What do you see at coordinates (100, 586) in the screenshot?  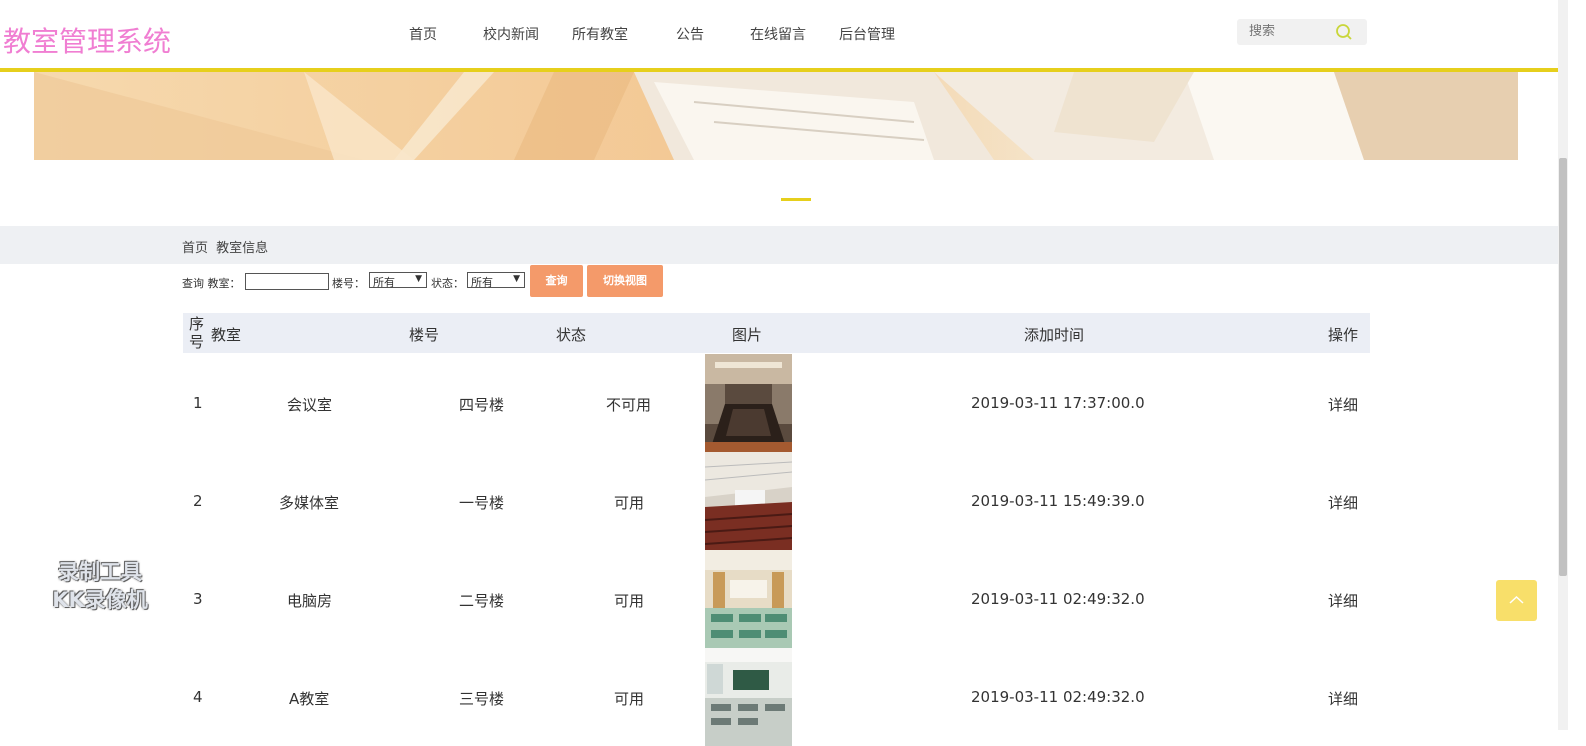 I see `recorder-watermark: 录制工具 KK录像机` at bounding box center [100, 586].